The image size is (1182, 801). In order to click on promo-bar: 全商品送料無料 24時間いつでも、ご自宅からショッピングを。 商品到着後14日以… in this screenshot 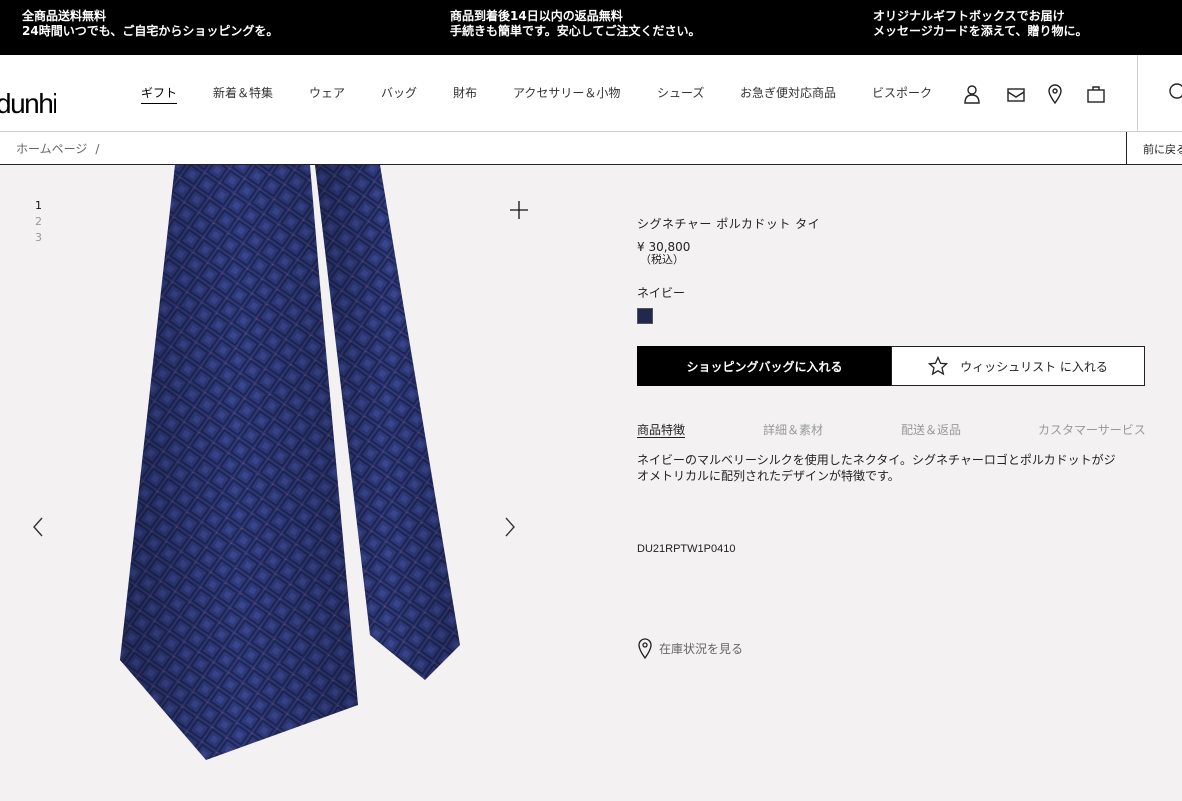, I will do `click(591, 27)`.